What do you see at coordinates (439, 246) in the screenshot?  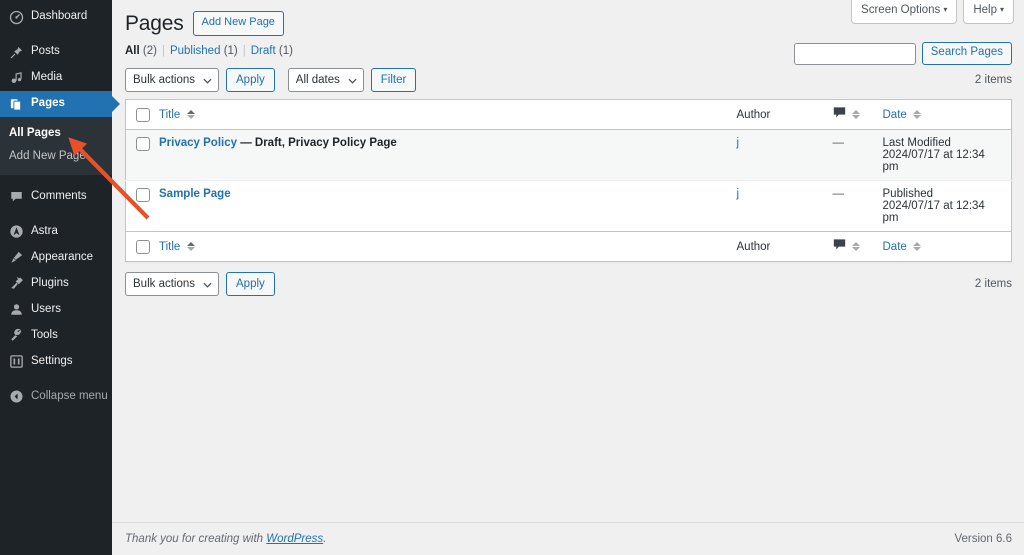 I see `column-footer-title: Title` at bounding box center [439, 246].